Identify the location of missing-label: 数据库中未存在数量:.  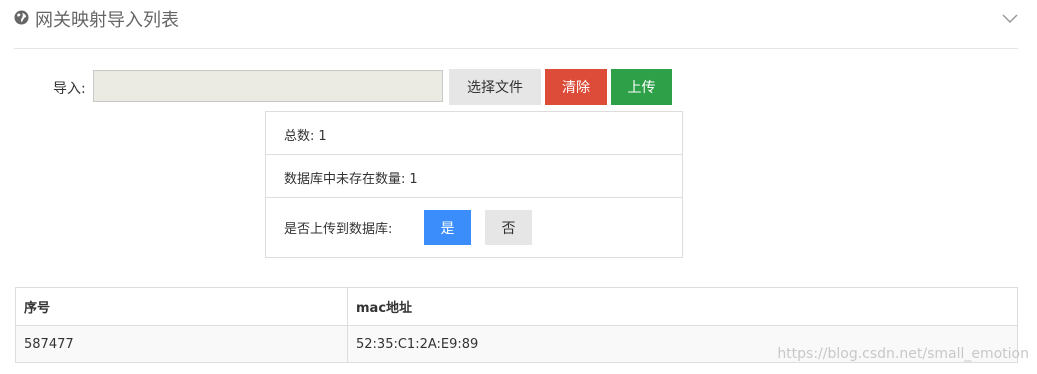
(345, 179).